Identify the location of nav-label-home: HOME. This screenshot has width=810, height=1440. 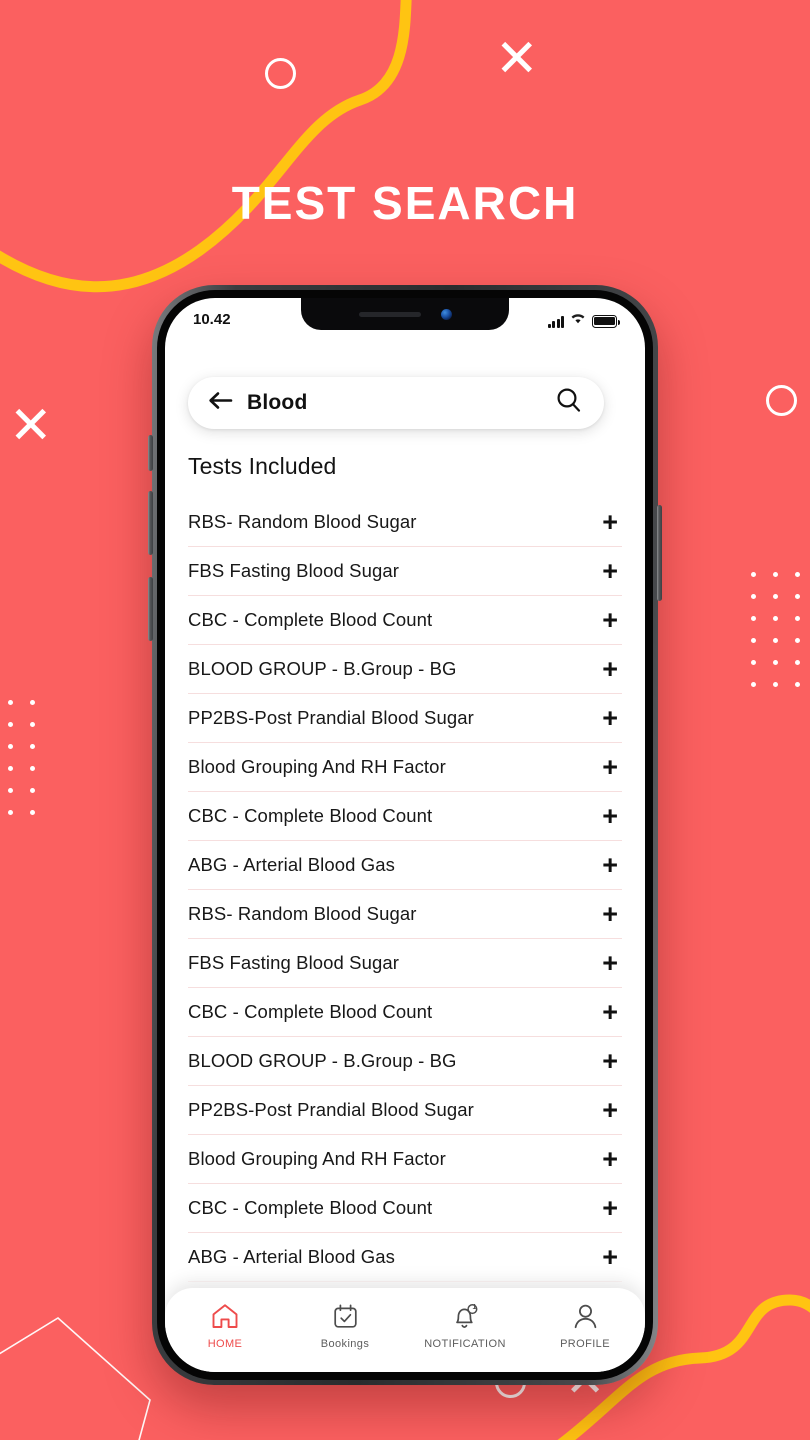
(225, 1344).